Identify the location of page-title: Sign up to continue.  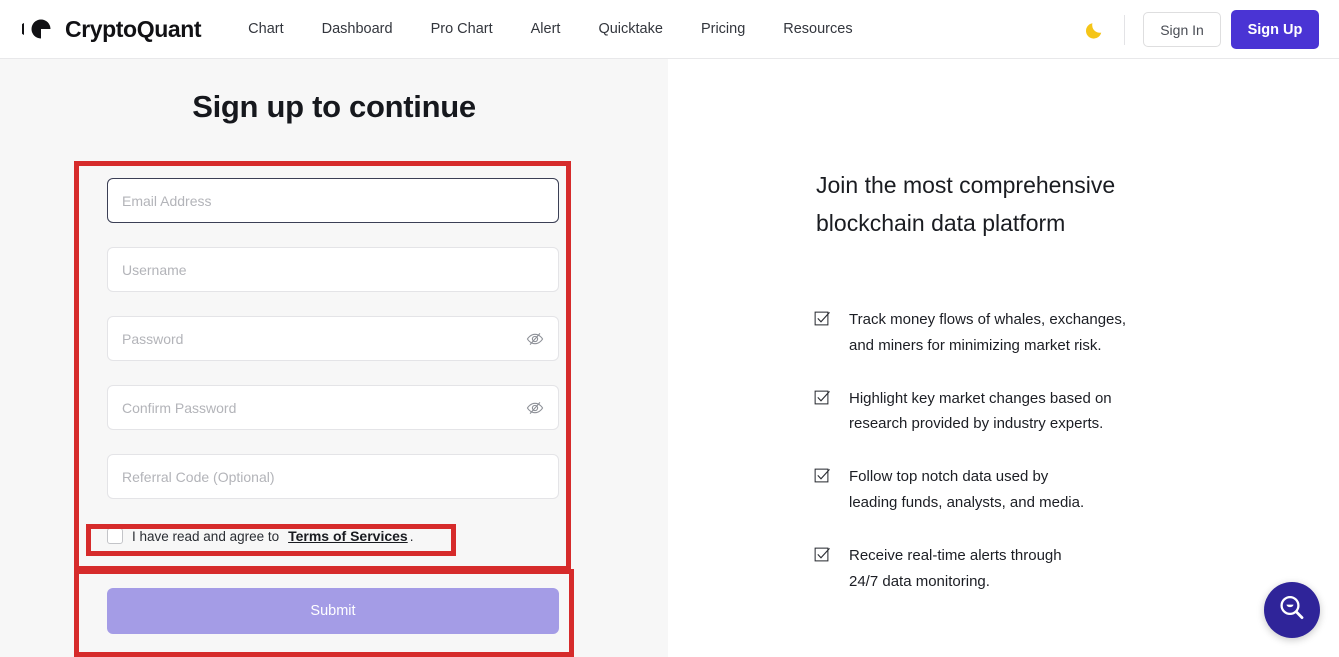
(334, 106).